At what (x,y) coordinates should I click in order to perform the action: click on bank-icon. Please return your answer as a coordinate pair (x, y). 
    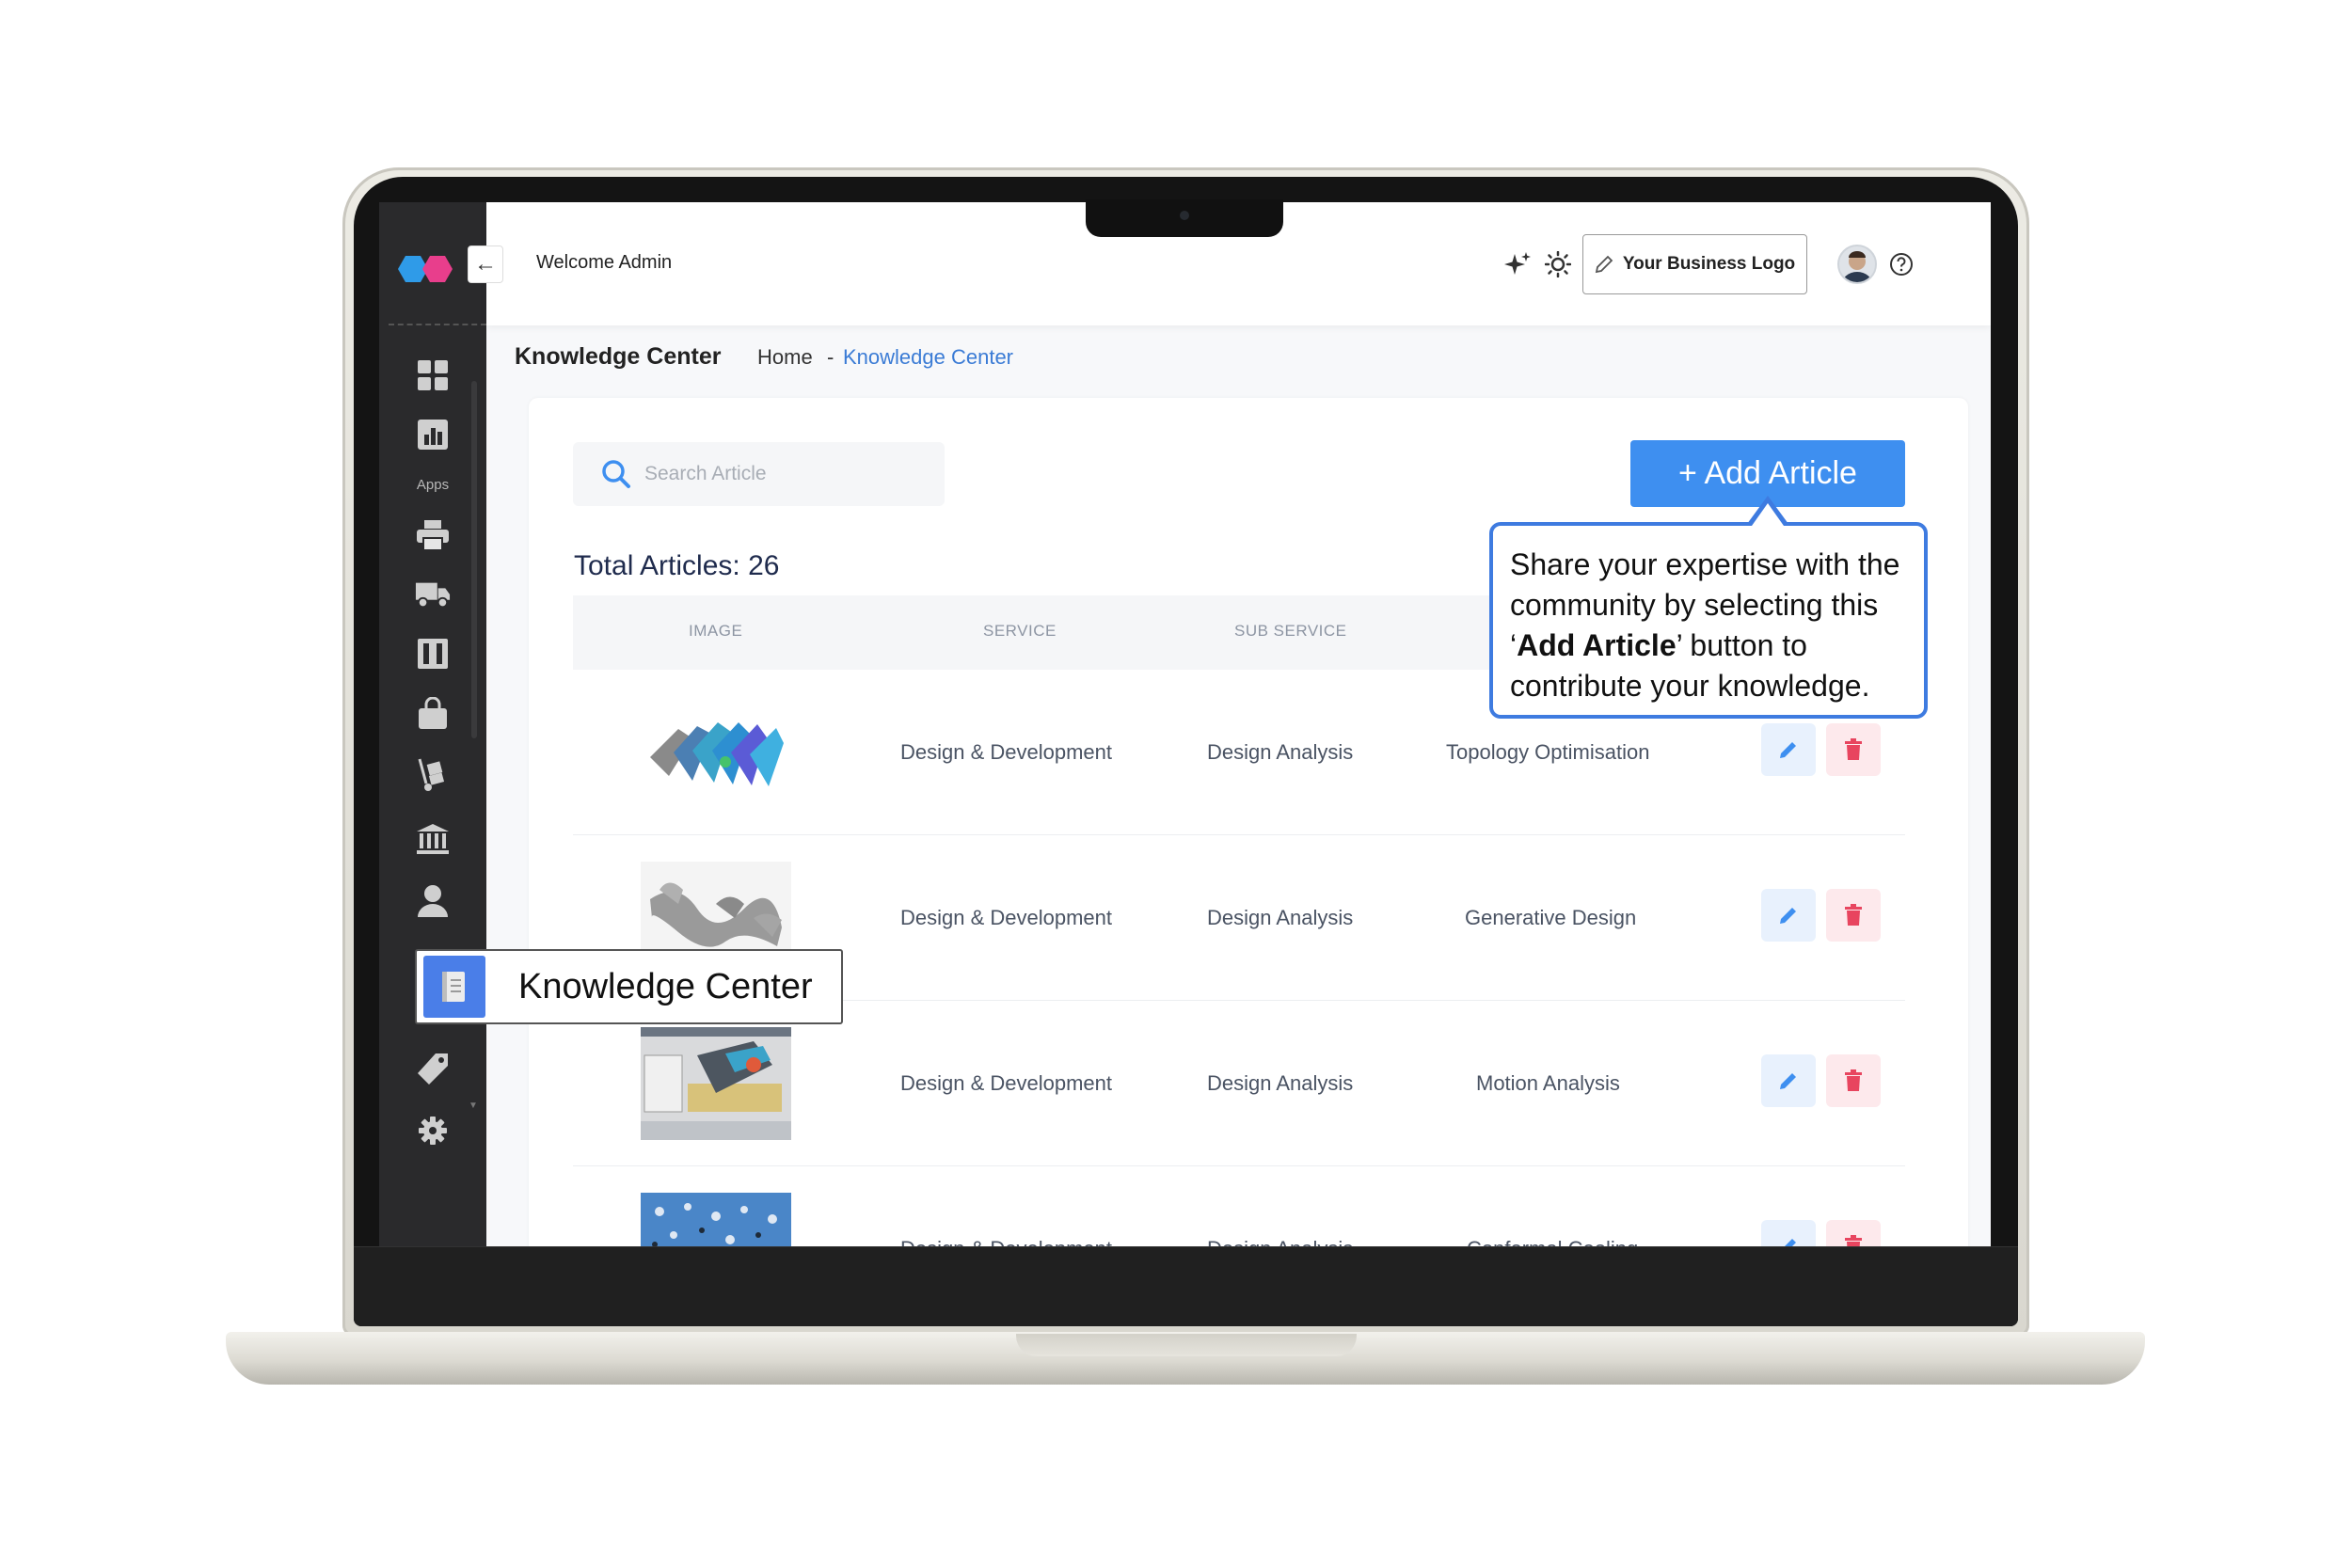
    Looking at the image, I should click on (433, 839).